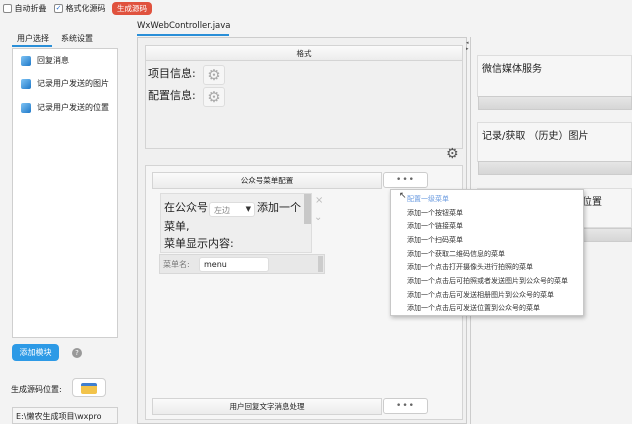 The width and height of the screenshot is (632, 424). I want to click on cursor-icon: ↖, so click(403, 196).